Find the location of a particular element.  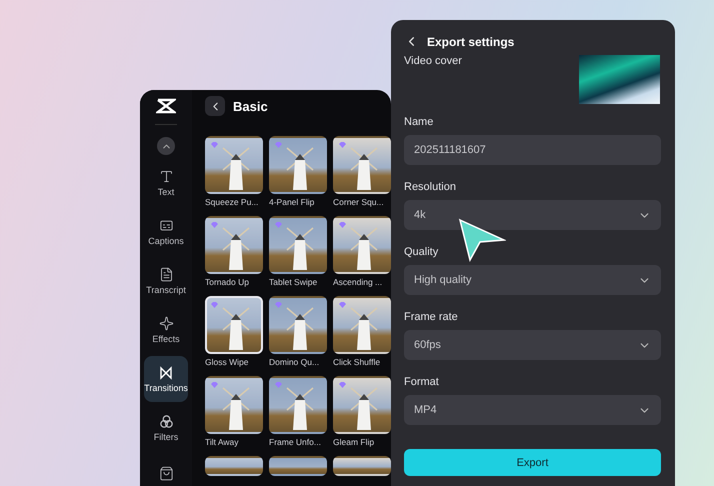

photo-placeholder is located at coordinates (619, 79).